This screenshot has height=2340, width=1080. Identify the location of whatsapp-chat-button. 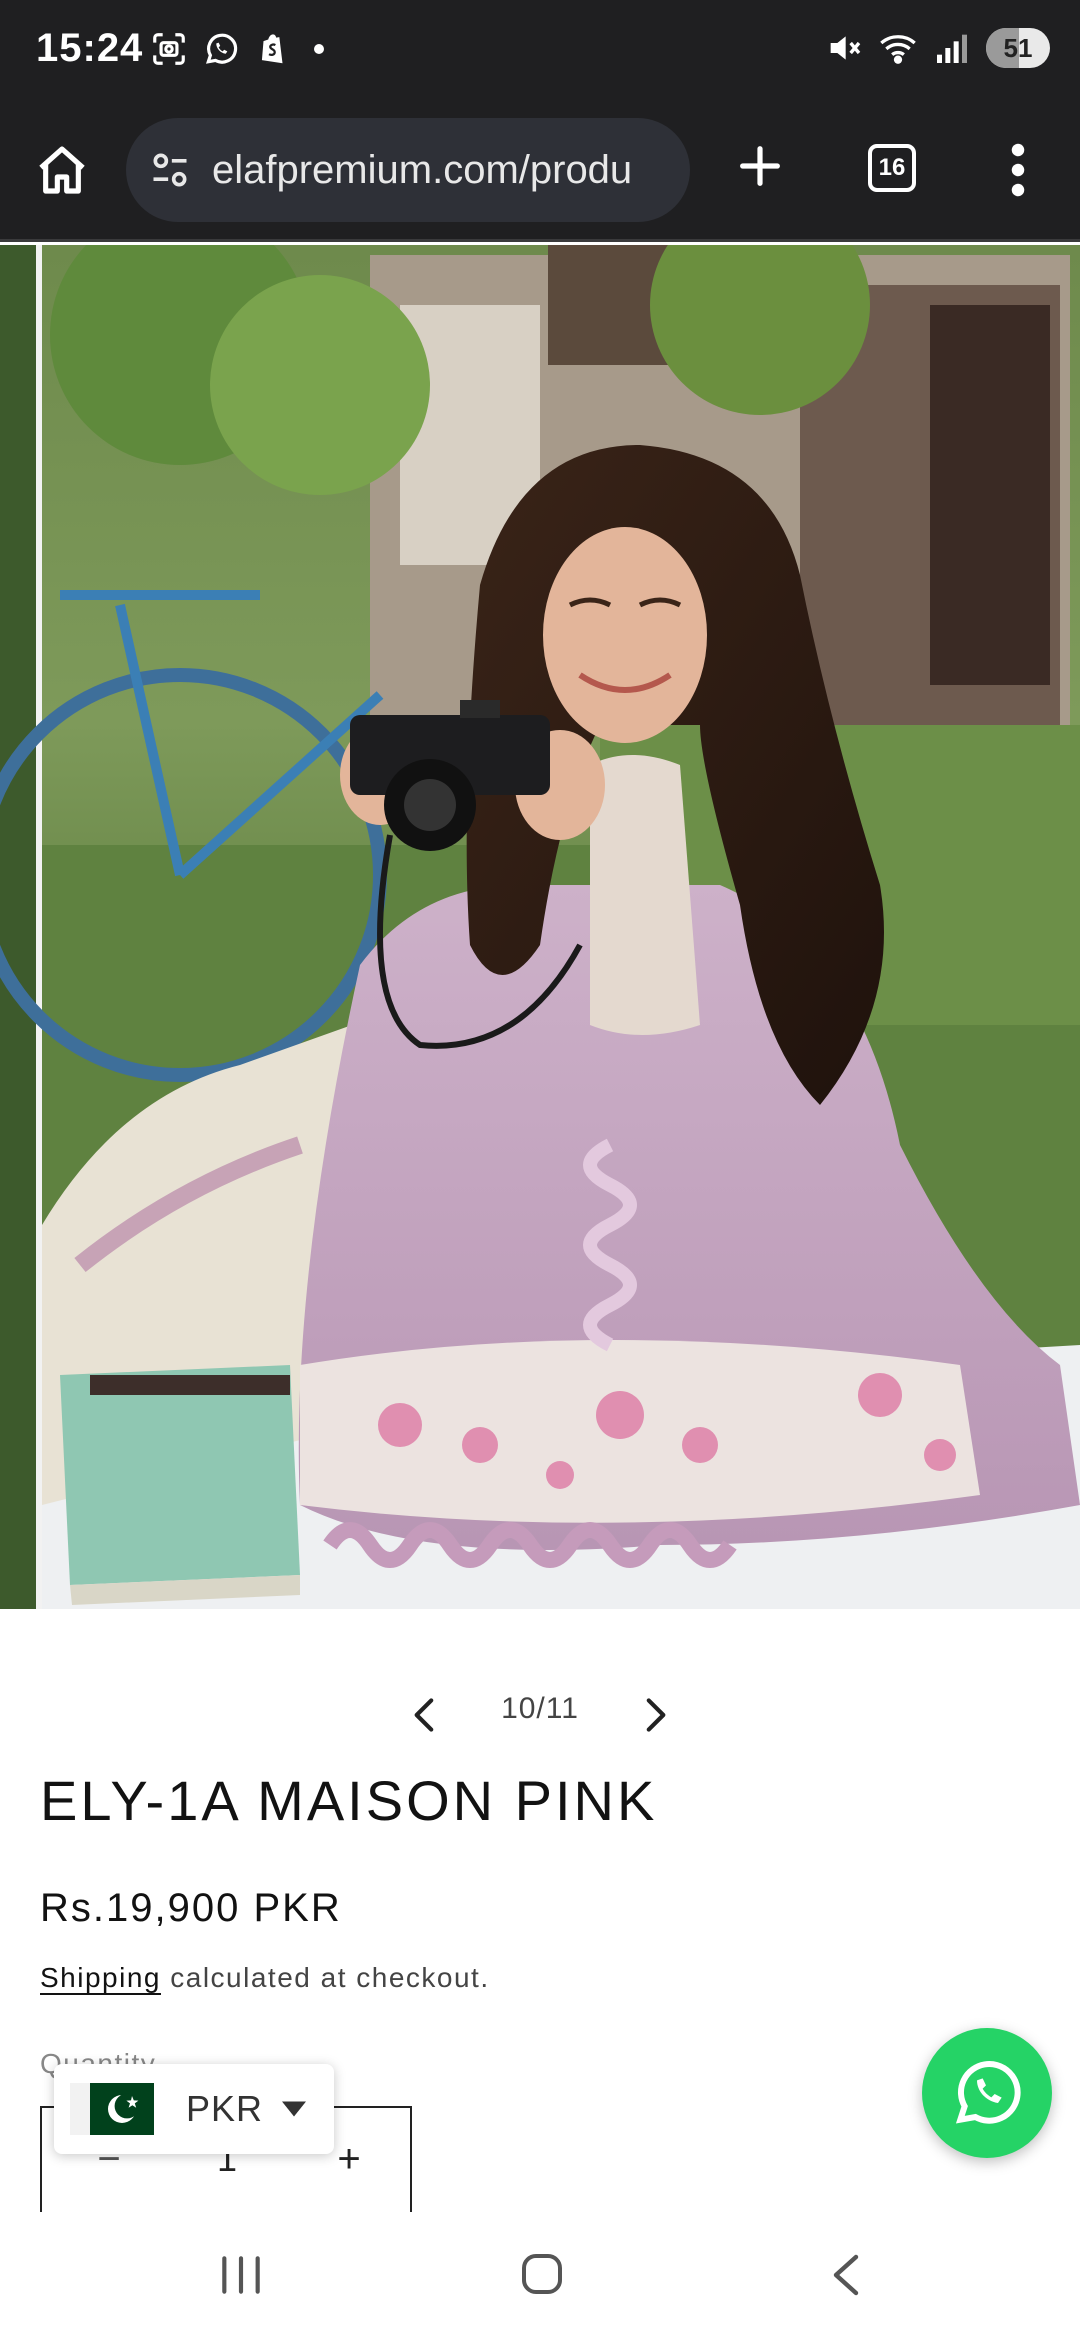
(987, 2093).